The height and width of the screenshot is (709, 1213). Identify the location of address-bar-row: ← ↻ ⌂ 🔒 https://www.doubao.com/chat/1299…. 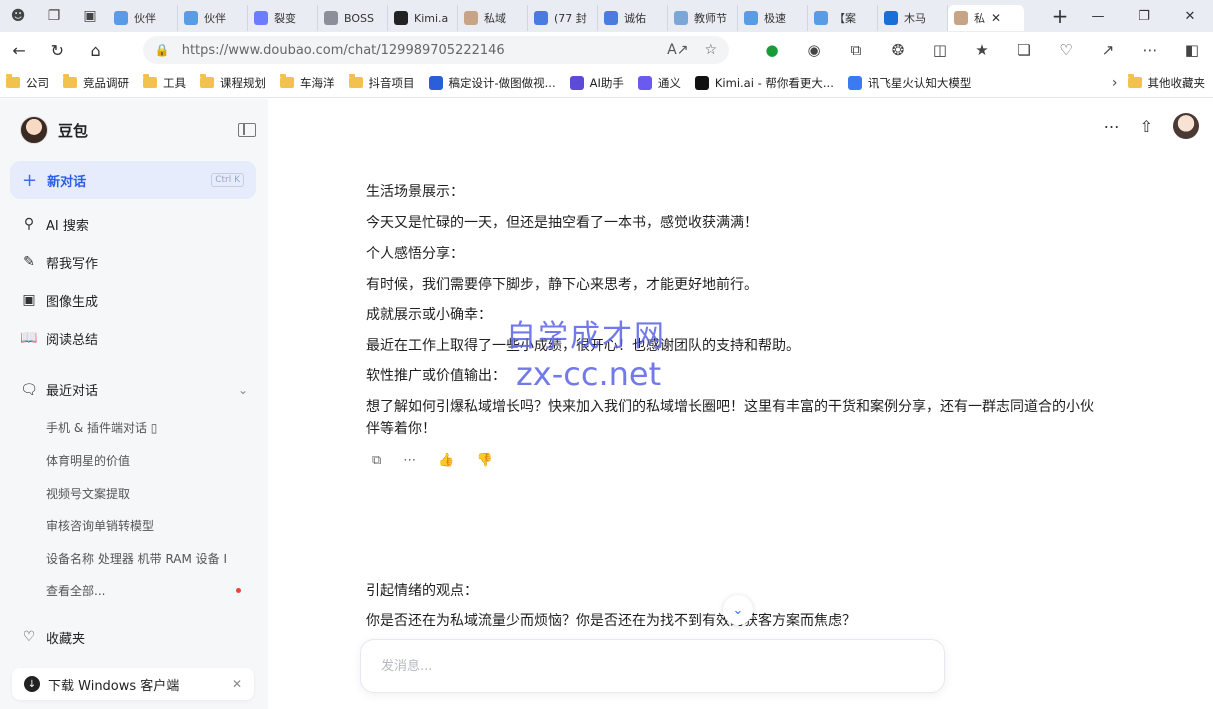
(606, 50).